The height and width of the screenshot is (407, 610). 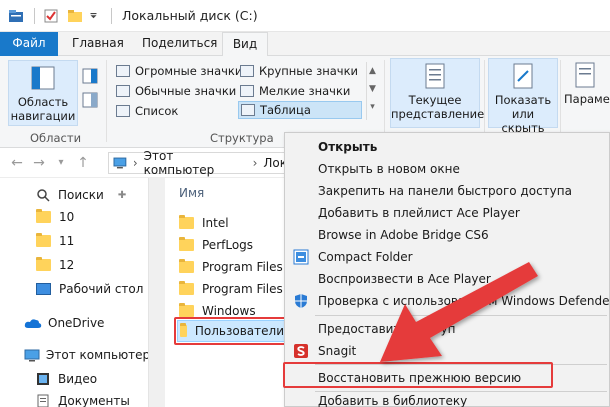 I want to click on column-header-name: Имя, so click(x=191, y=193).